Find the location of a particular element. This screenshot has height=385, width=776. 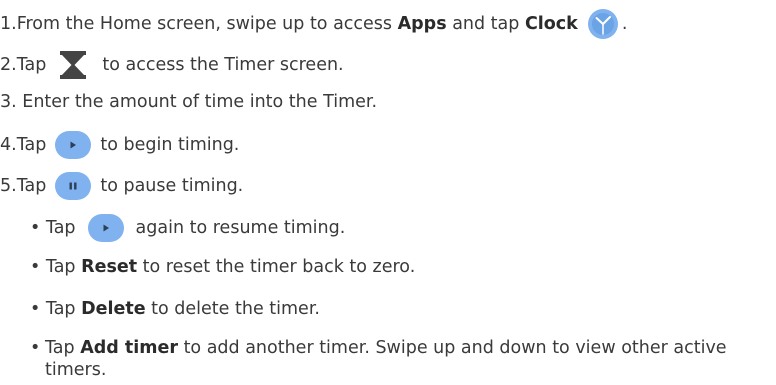

hourglass-icon is located at coordinates (73, 65).